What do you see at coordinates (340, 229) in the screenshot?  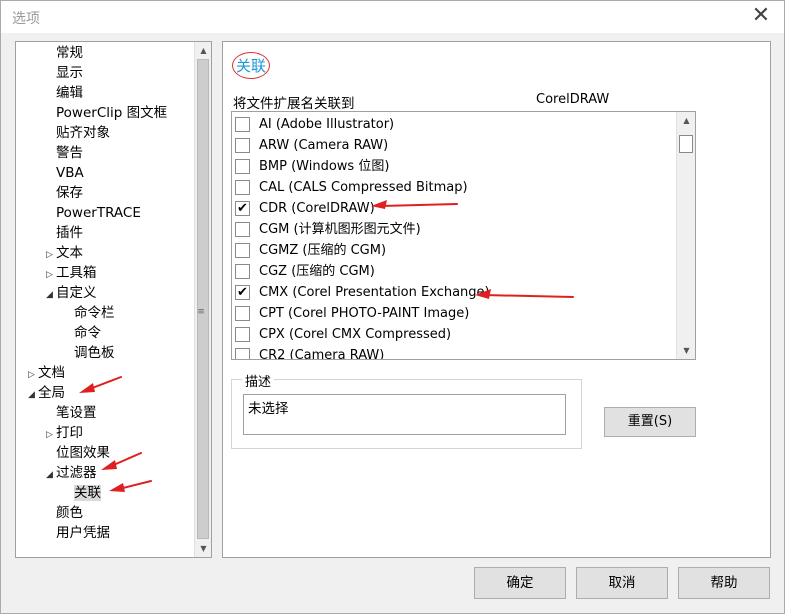 I see `file-type-label: CGM (计算机图形图元文件)` at bounding box center [340, 229].